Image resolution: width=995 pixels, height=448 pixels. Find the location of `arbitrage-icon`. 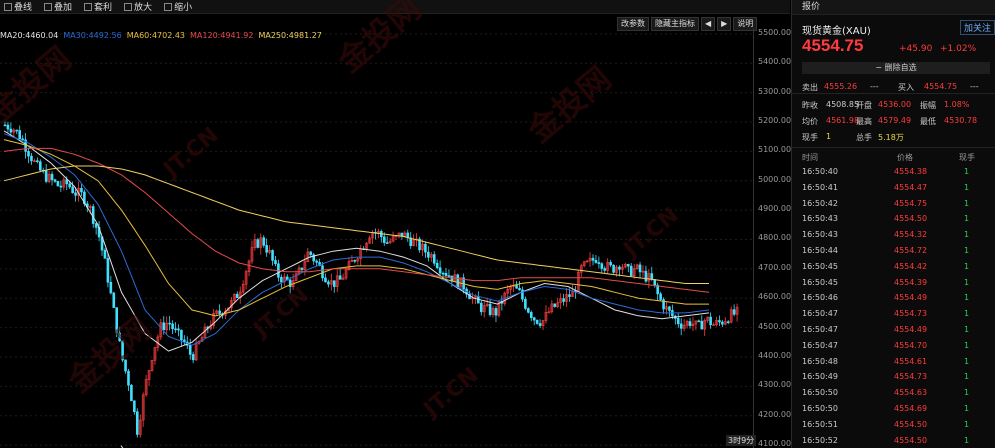

arbitrage-icon is located at coordinates (88, 6).